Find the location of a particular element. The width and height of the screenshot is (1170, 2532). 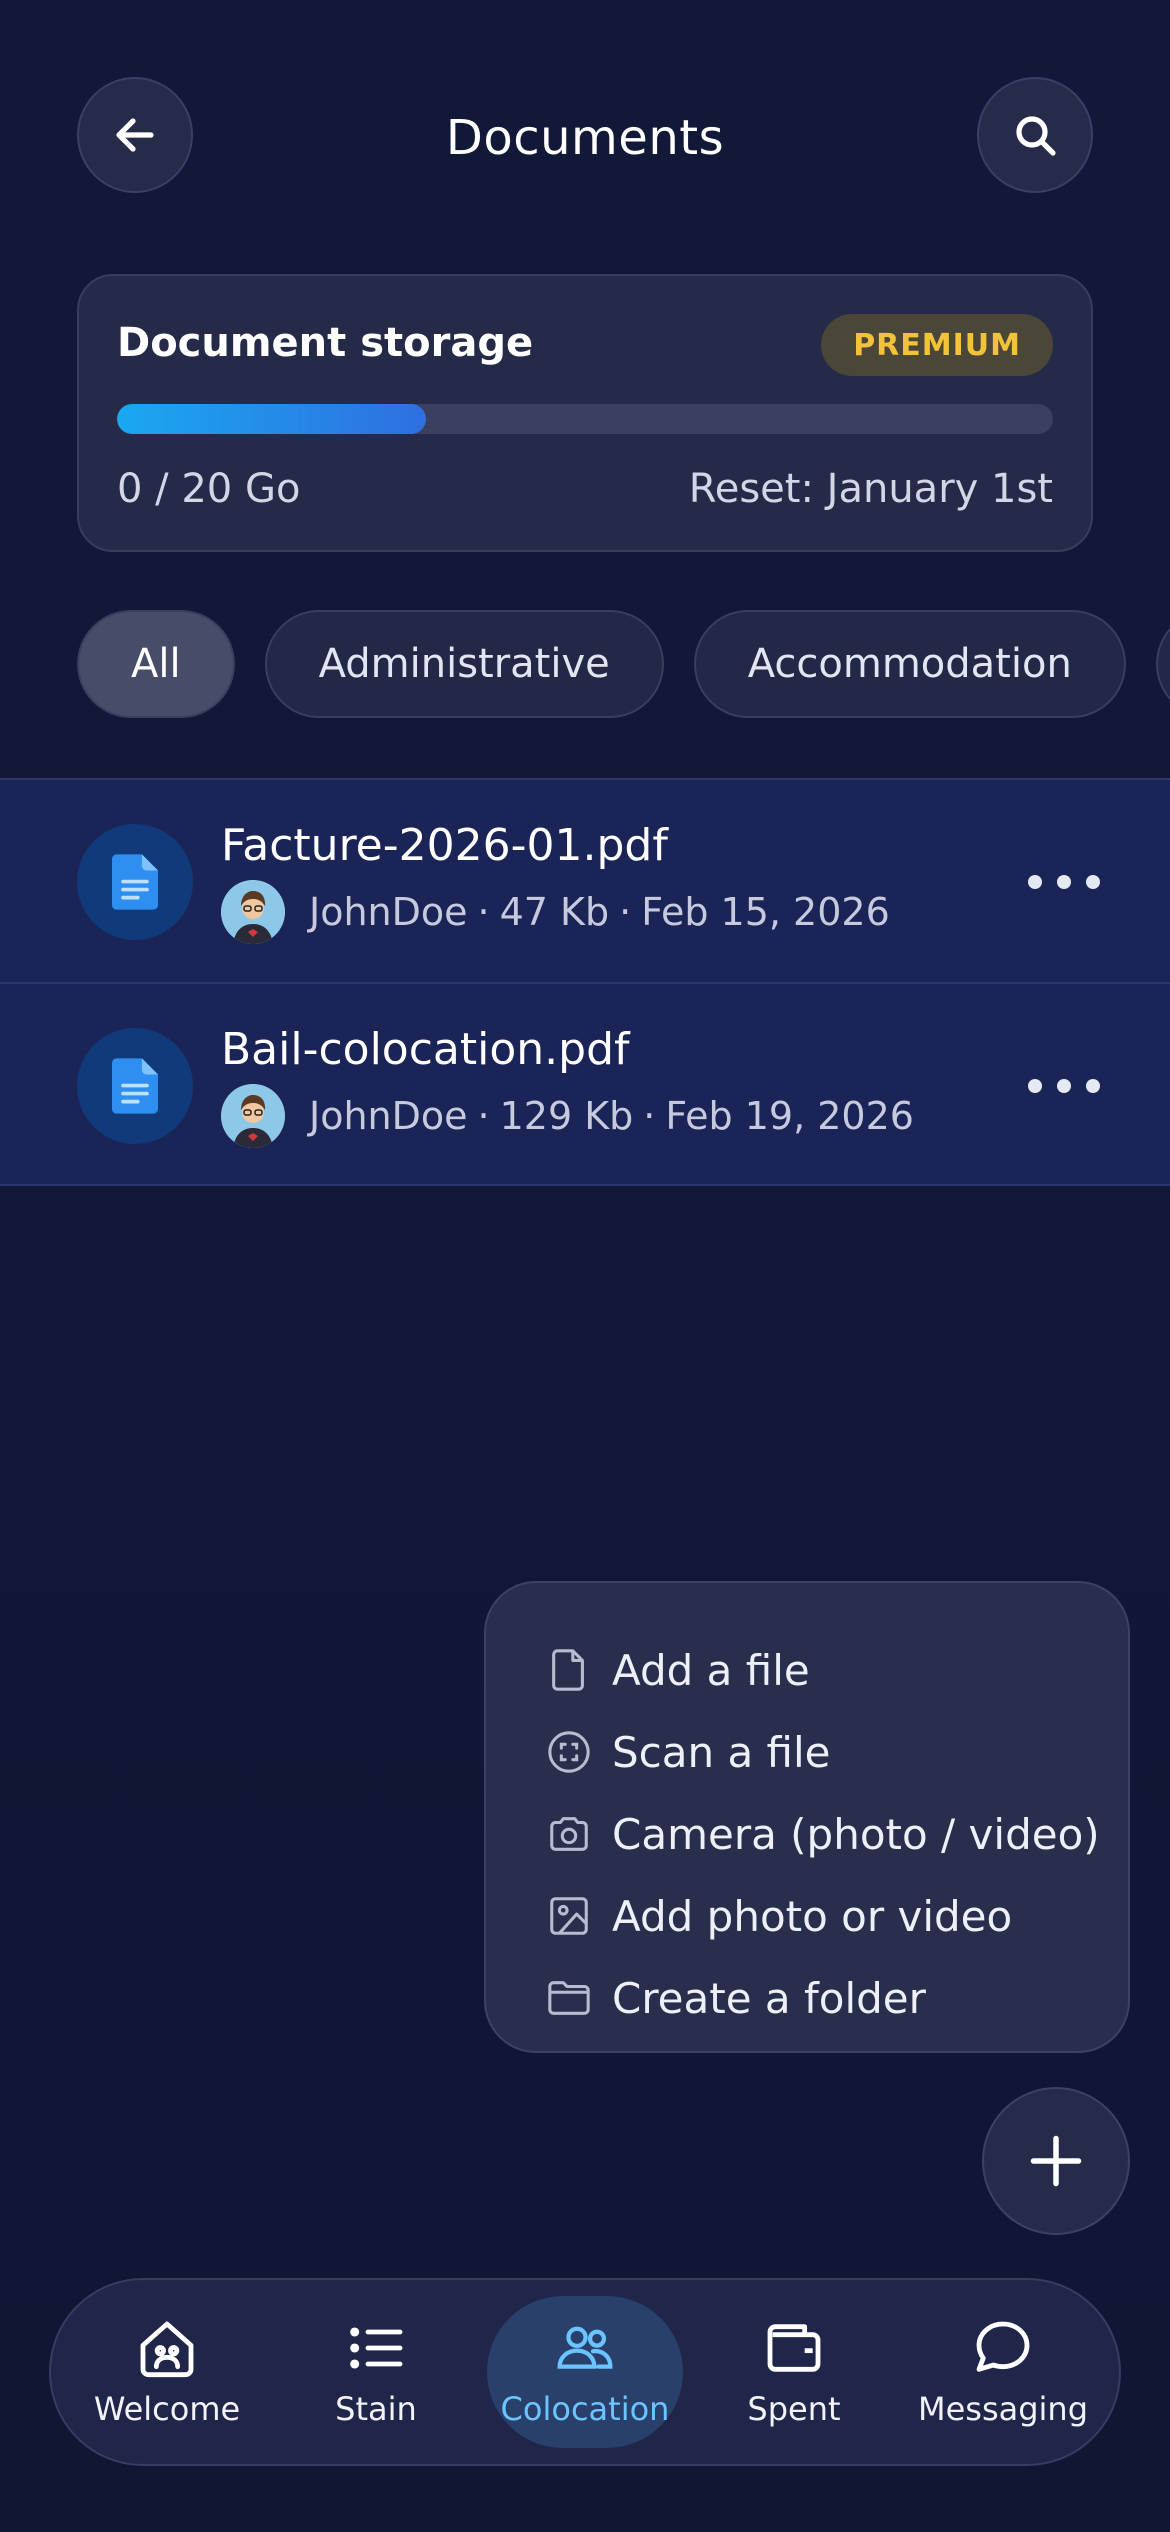

nav-item-messaging: Messaging is located at coordinates (1003, 2372).